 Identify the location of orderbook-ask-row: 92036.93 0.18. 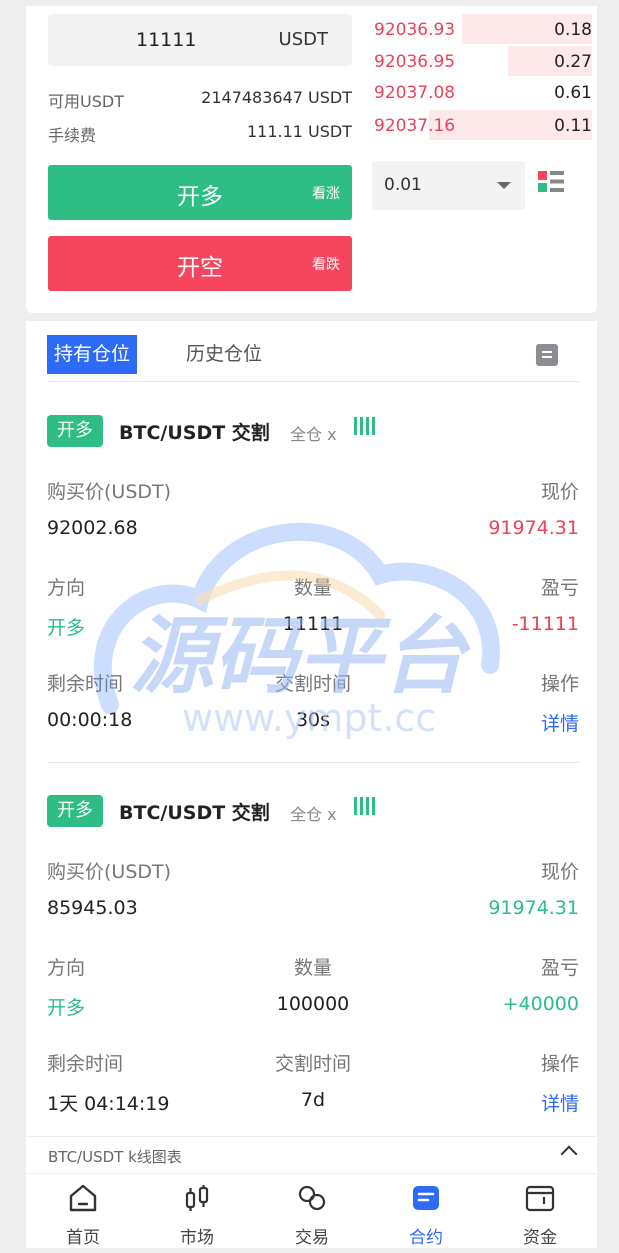
(482, 30).